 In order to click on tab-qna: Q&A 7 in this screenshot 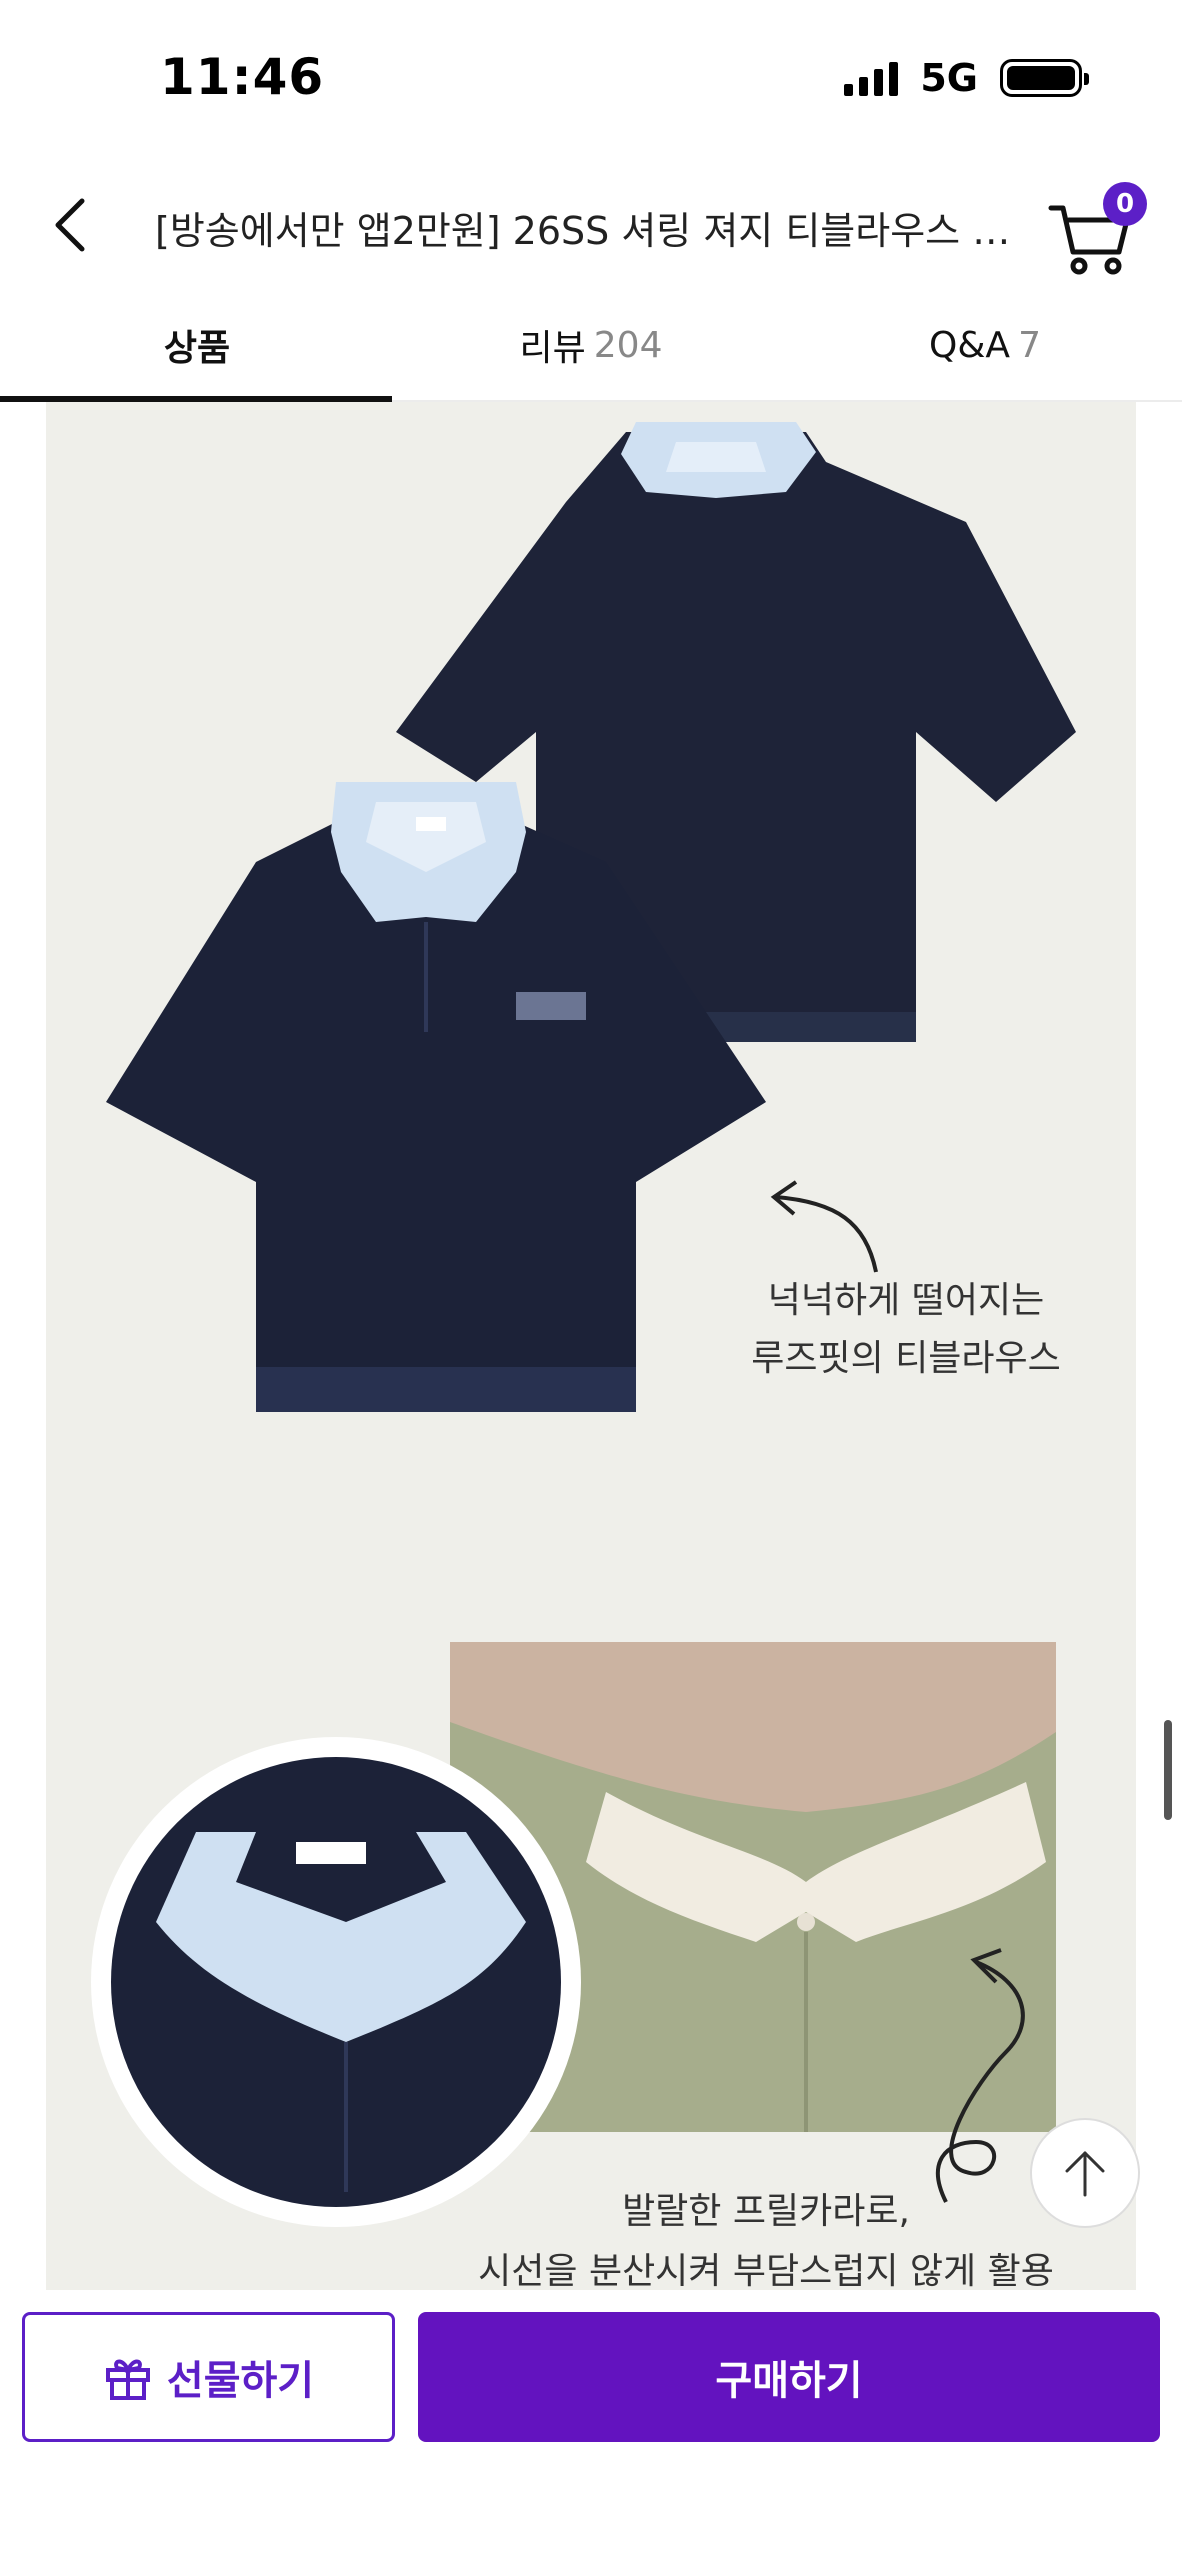, I will do `click(985, 345)`.